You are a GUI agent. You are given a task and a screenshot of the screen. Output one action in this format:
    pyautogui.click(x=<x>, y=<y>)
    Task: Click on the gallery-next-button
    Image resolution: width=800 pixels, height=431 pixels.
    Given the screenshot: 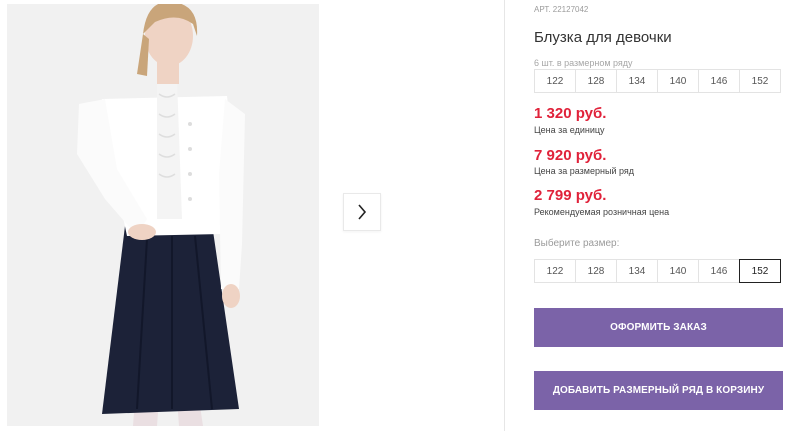 What is the action you would take?
    pyautogui.click(x=362, y=212)
    